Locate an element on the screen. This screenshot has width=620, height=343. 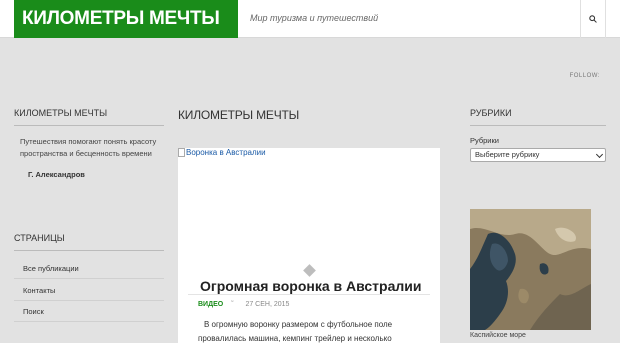
diamond-icon is located at coordinates (309, 270).